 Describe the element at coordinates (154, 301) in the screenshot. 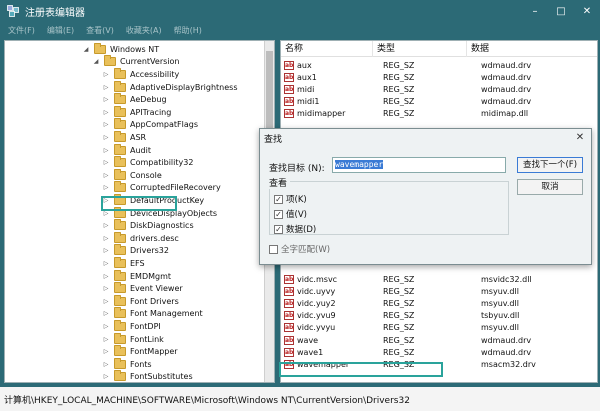

I see `tree-item-label: Font Drivers` at that location.